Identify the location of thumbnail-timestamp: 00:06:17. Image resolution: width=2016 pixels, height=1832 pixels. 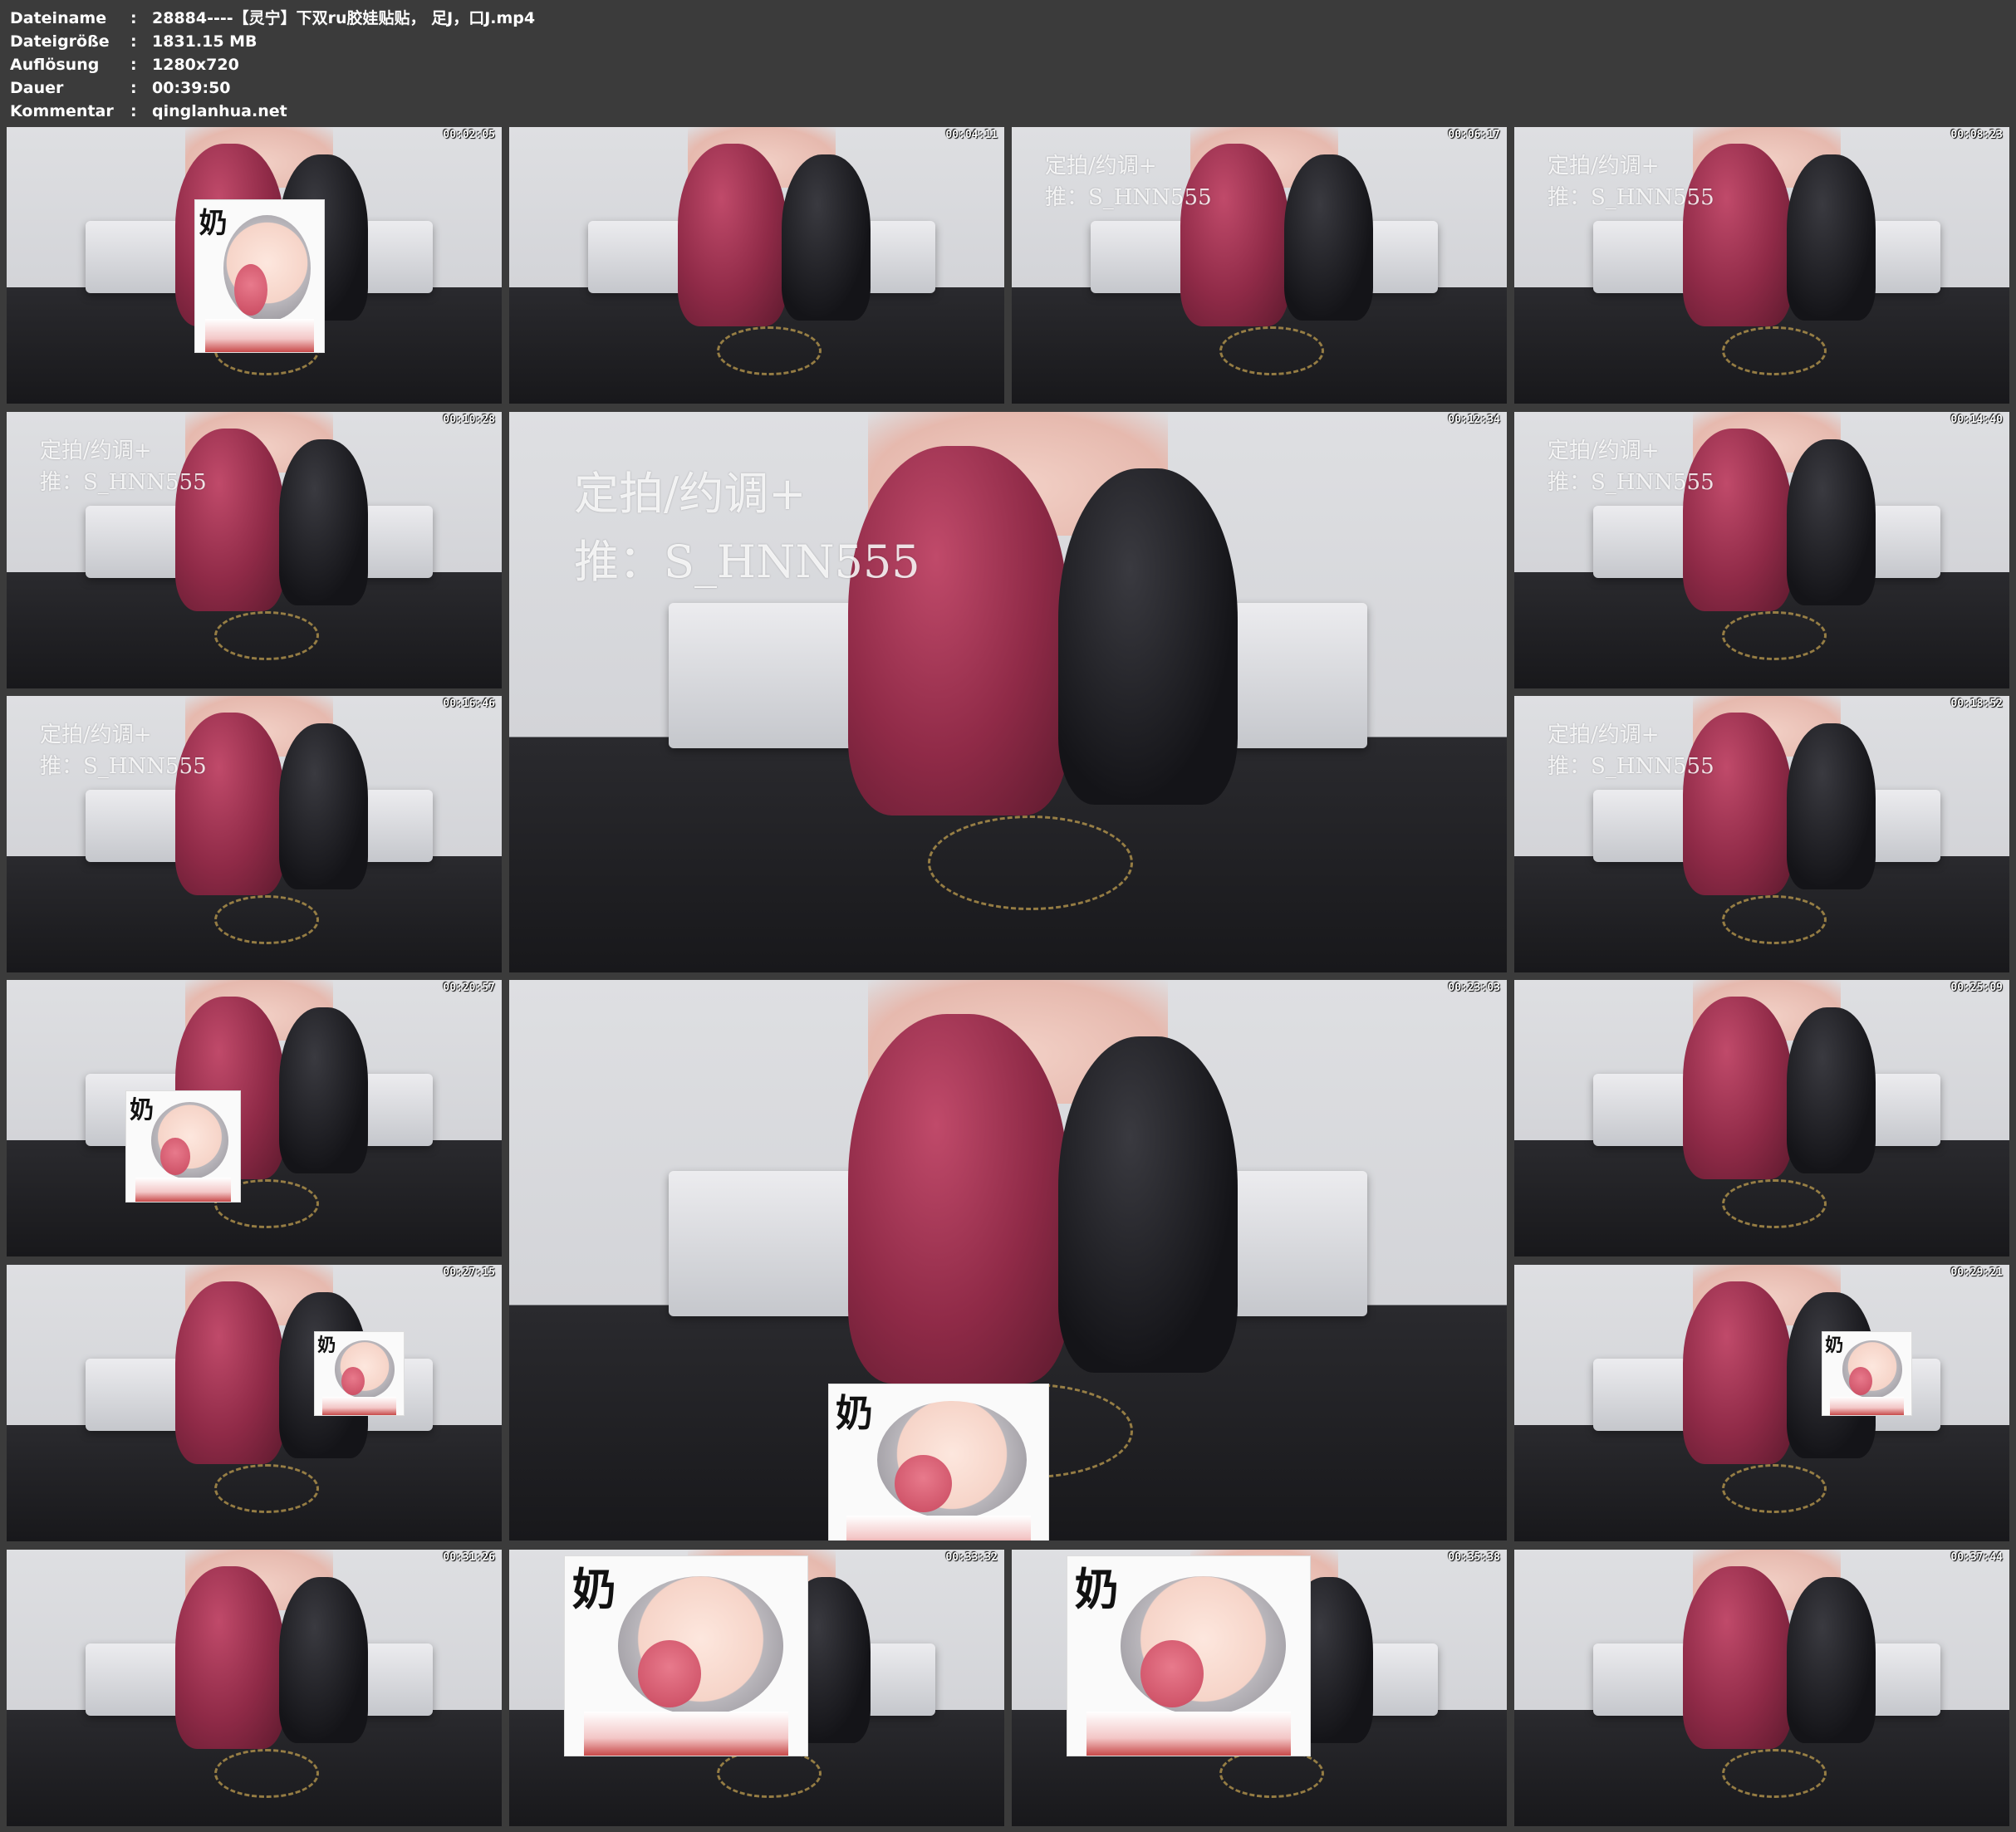
(1474, 135).